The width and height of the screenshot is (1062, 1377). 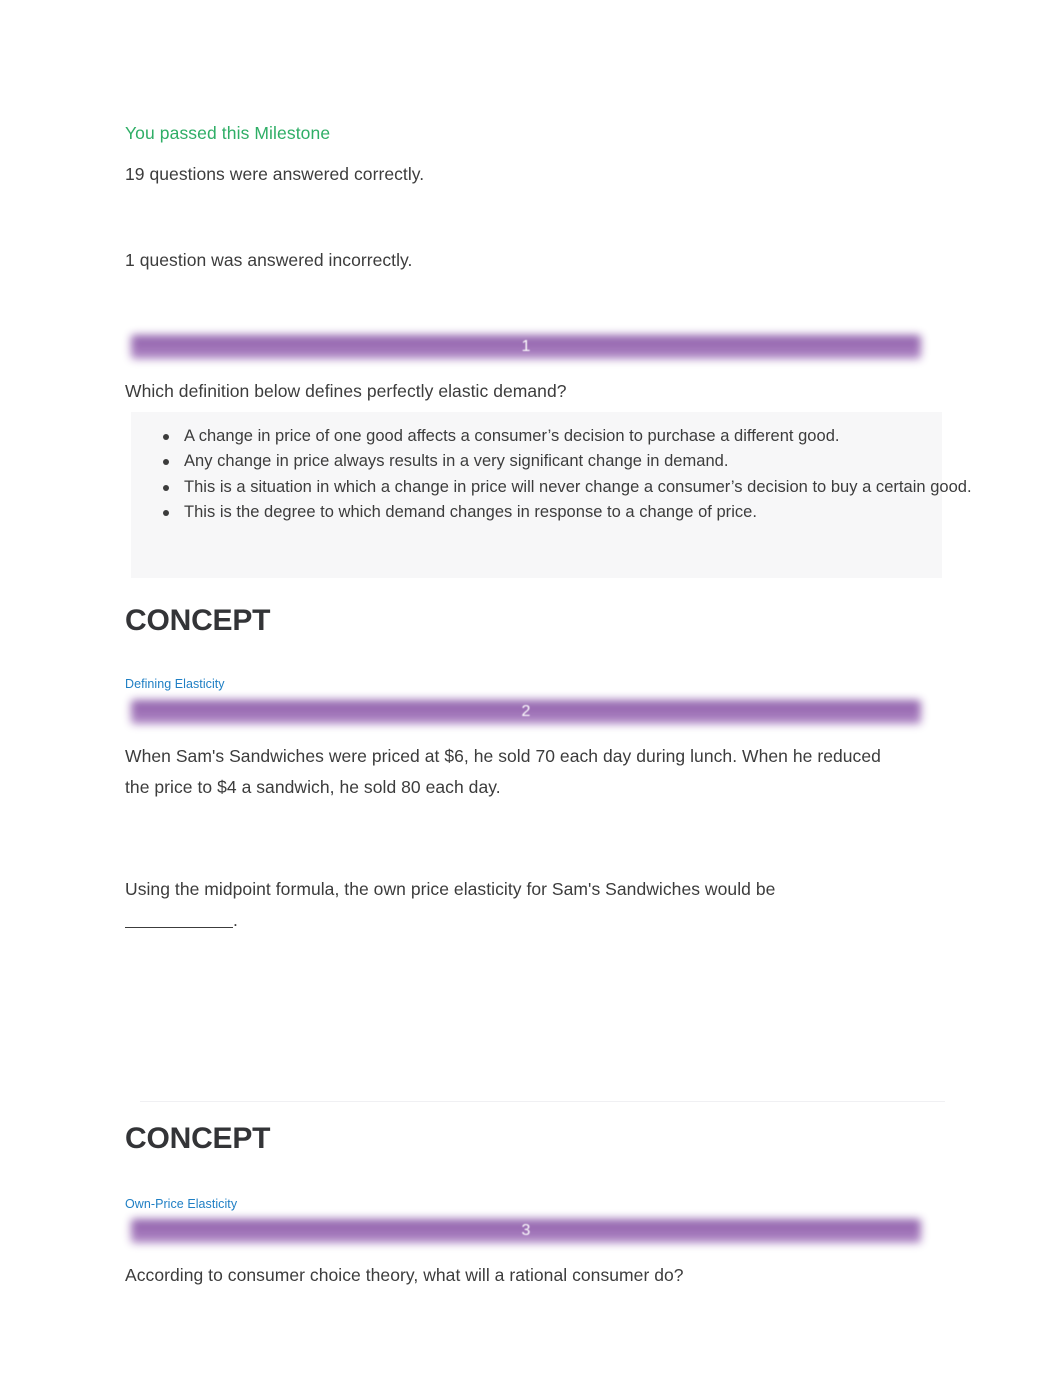 I want to click on incorrect-count-text: 1 question was answered incorrectly., so click(x=269, y=260).